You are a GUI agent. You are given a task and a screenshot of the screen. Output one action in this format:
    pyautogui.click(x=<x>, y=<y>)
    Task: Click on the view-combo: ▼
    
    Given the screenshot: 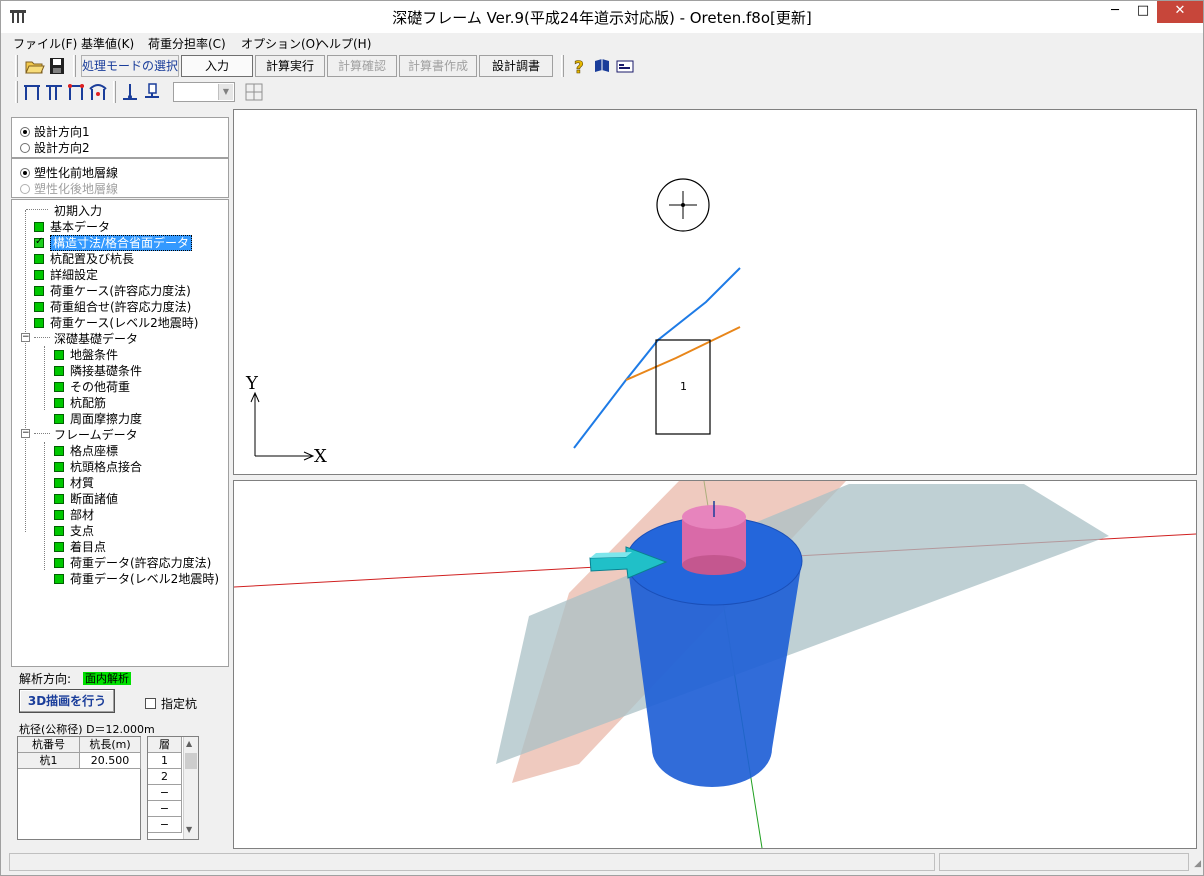 What is the action you would take?
    pyautogui.click(x=204, y=92)
    